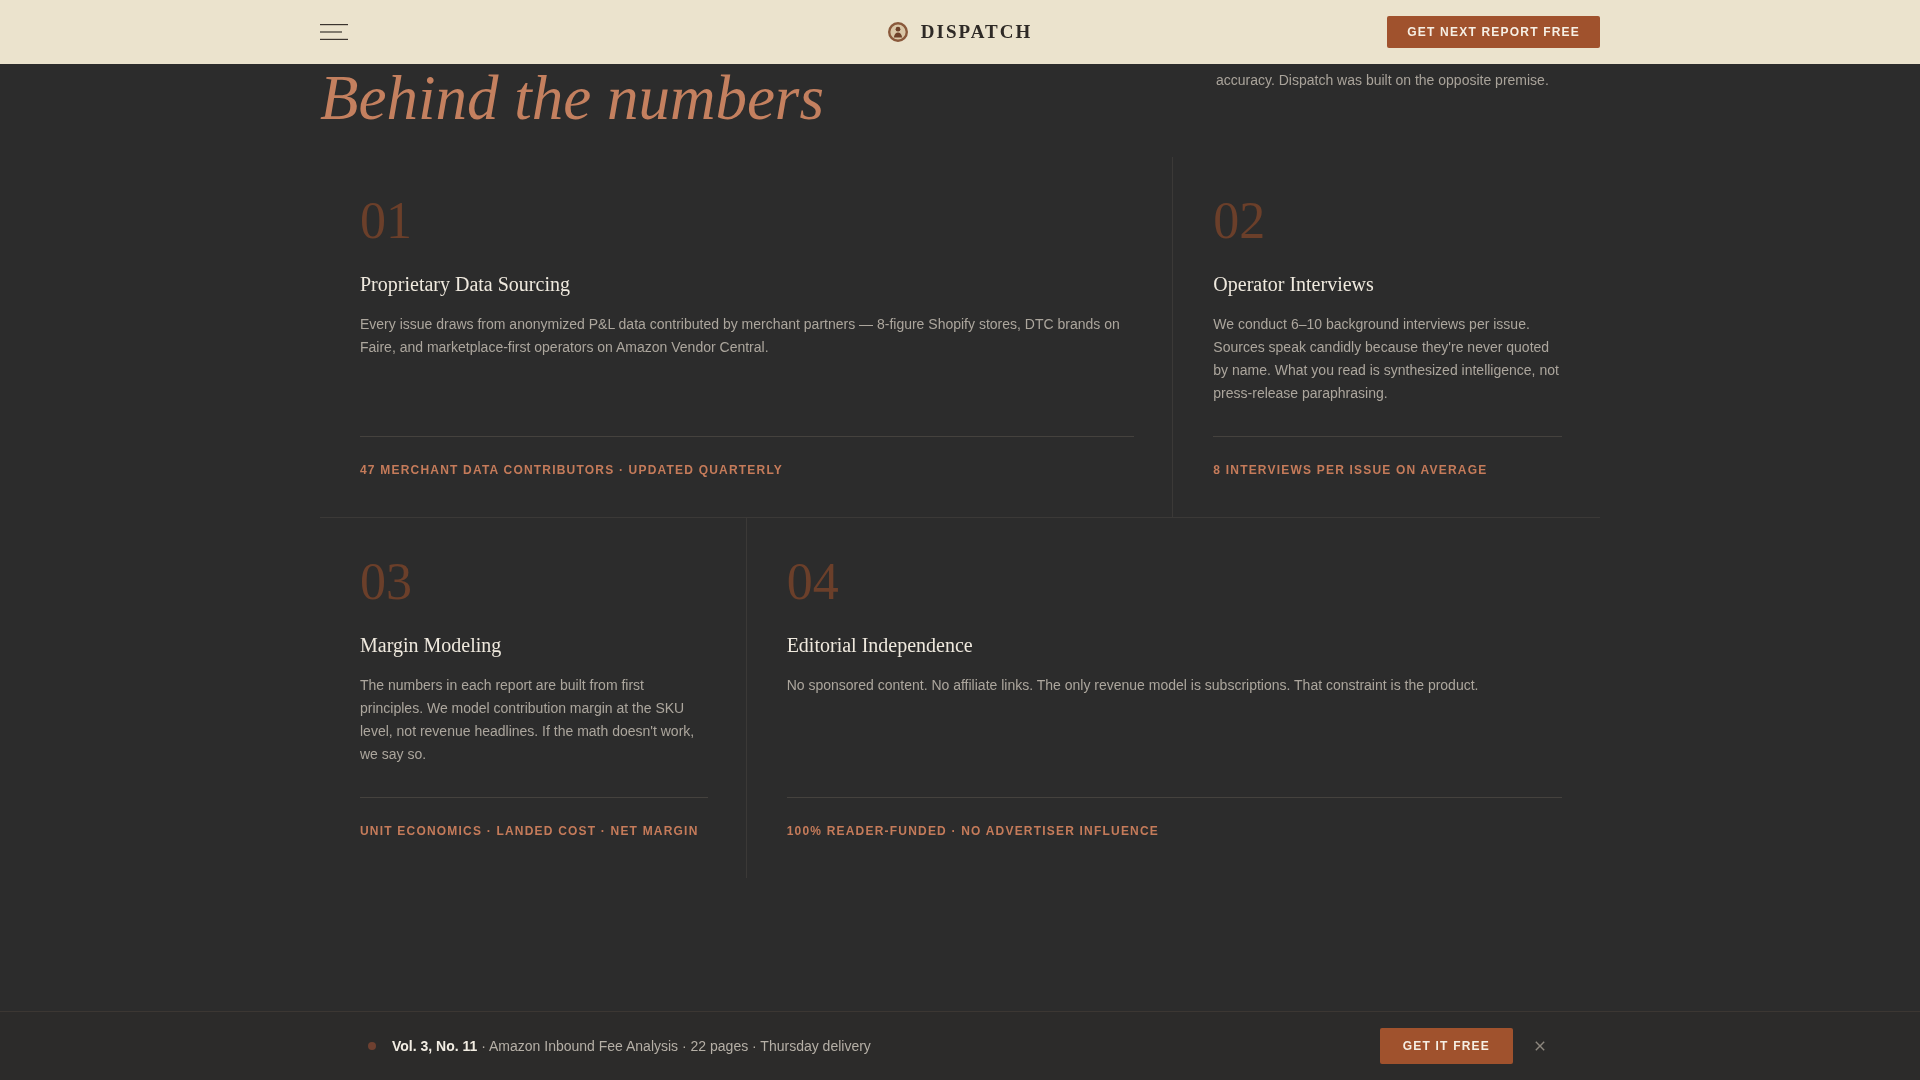 The image size is (1920, 1080). Describe the element at coordinates (465, 284) in the screenshot. I see `pillar-title: Proprietary Data Sourcing` at that location.